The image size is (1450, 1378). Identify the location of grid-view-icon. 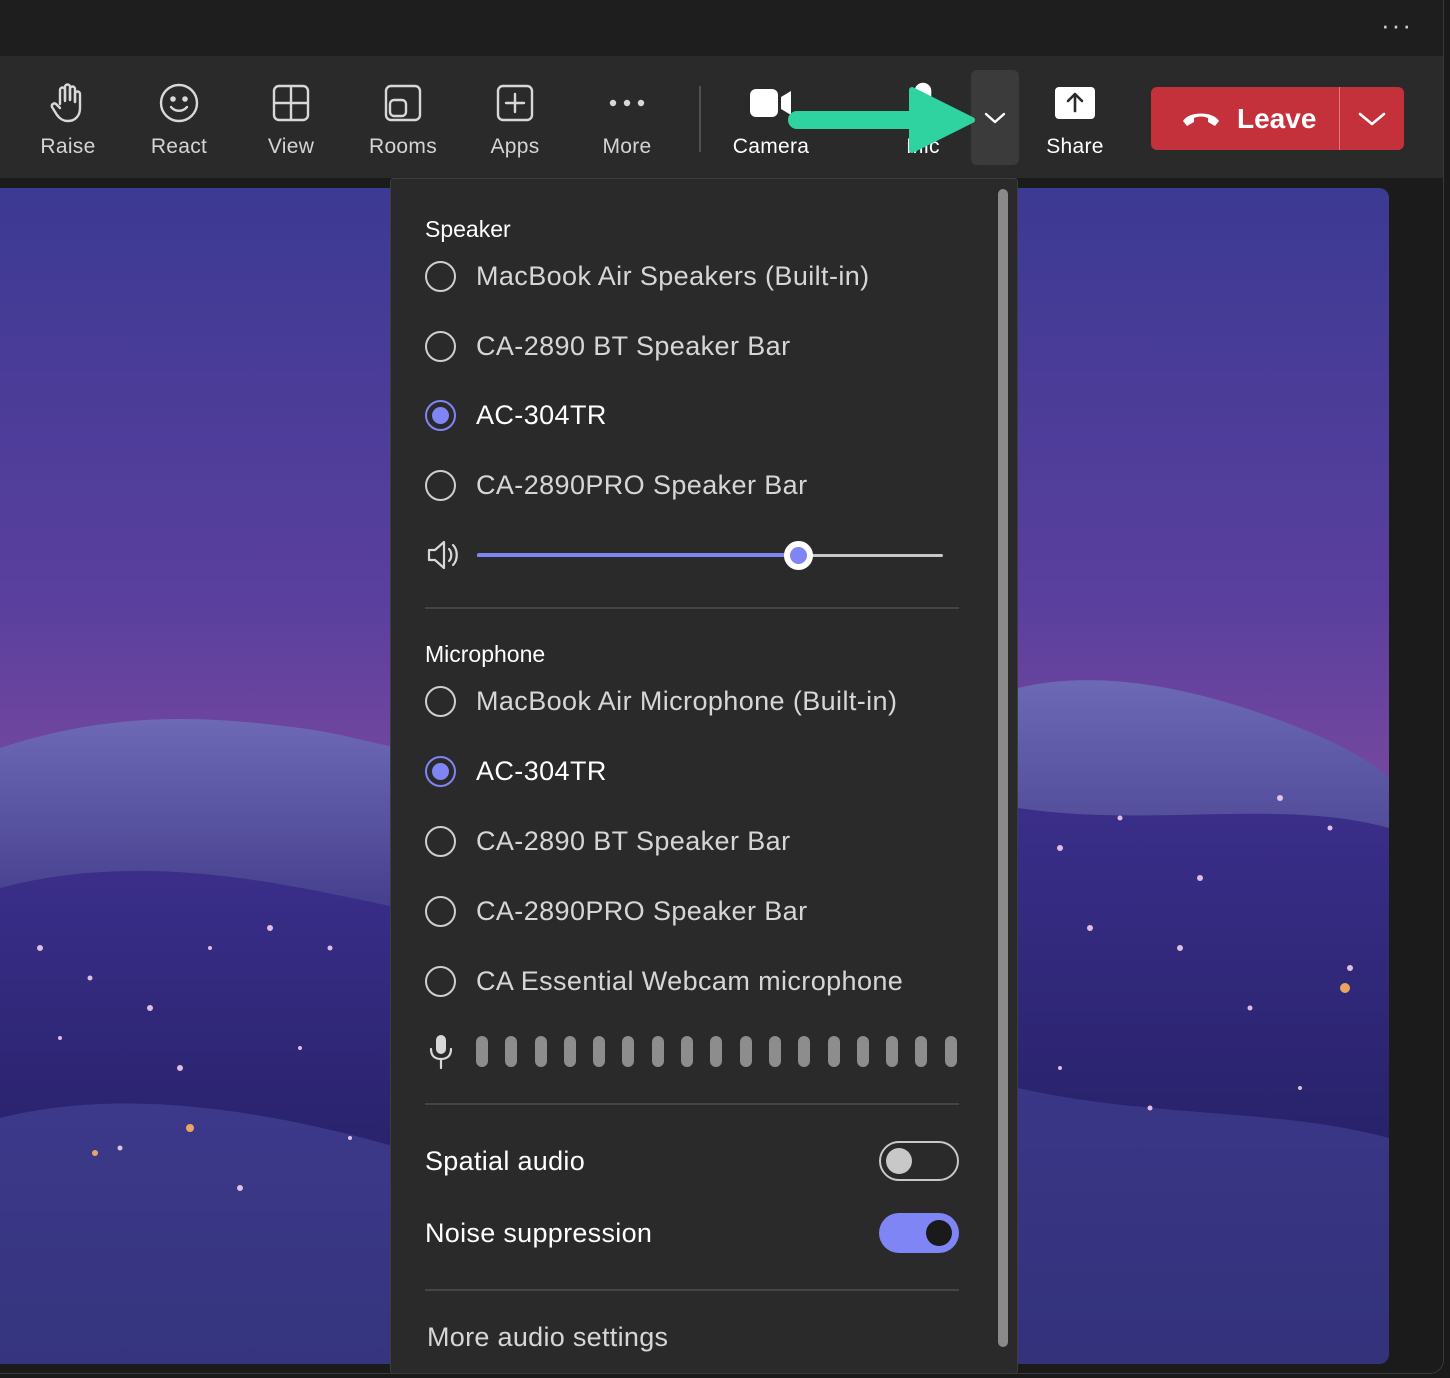
(291, 103).